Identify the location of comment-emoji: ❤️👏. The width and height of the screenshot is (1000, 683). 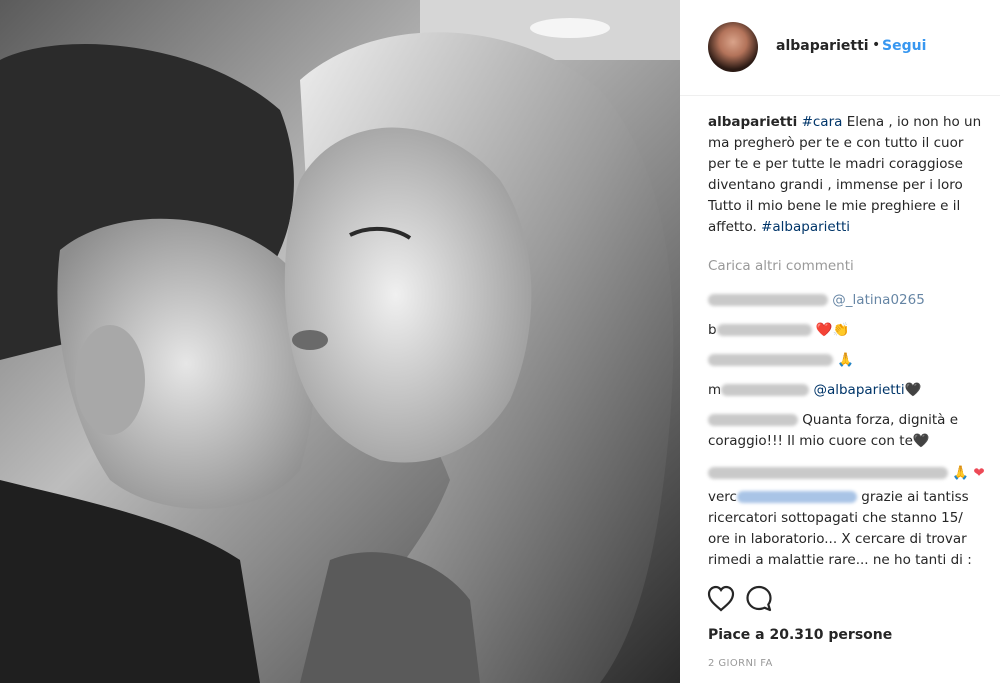
(832, 330).